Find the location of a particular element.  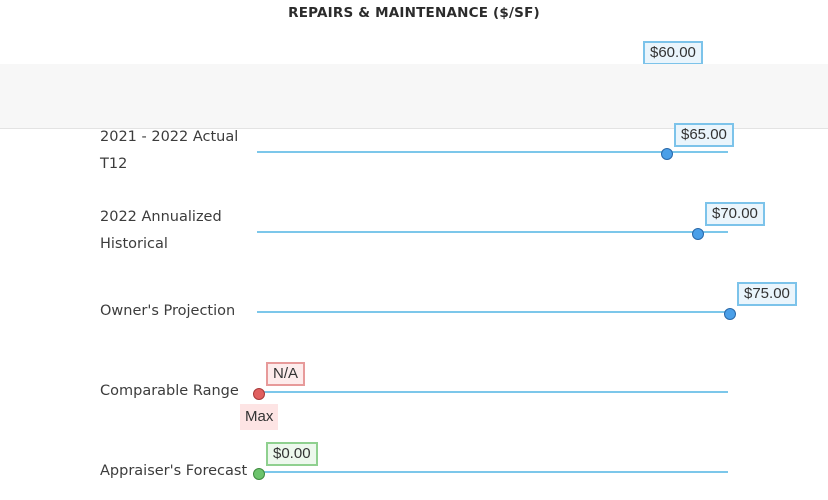

row-label-line1: Comparable Range is located at coordinates (169, 391).